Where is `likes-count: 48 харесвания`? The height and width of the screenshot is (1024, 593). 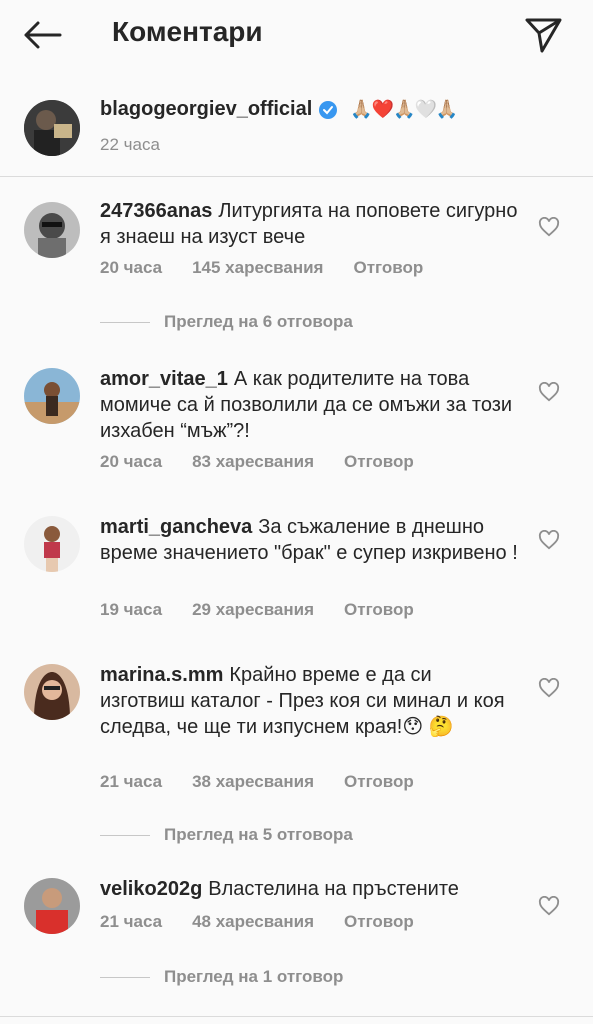
likes-count: 48 харесвания is located at coordinates (253, 922).